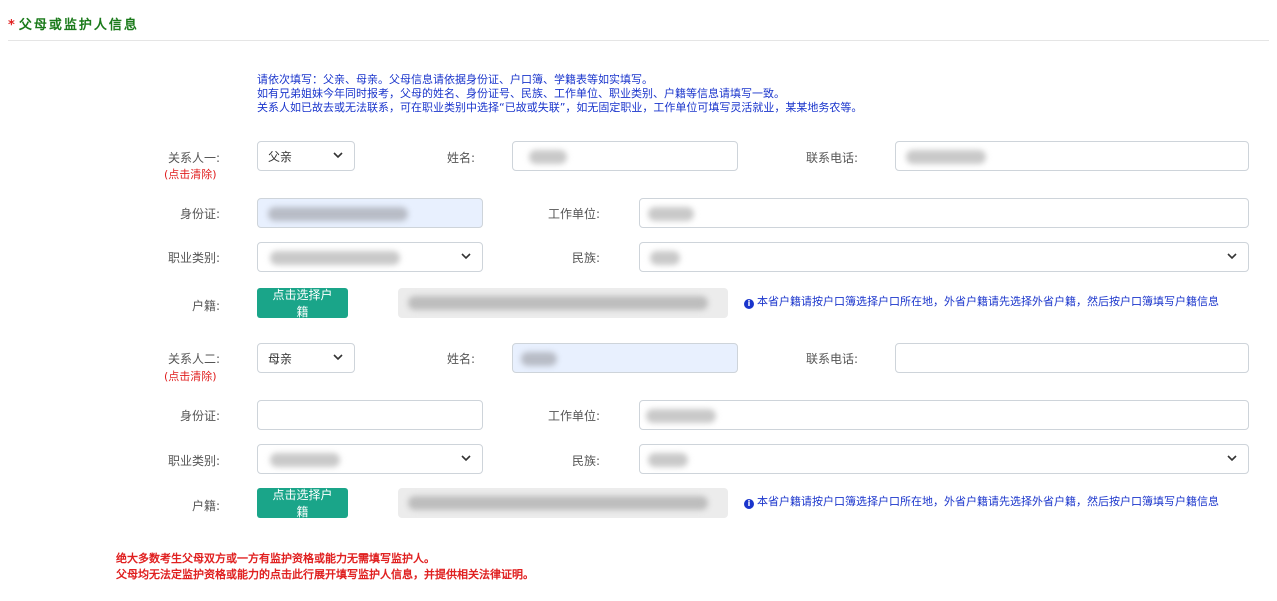 Image resolution: width=1277 pixels, height=601 pixels. What do you see at coordinates (190, 174) in the screenshot?
I see `contact1-clear-link: (点击清除)` at bounding box center [190, 174].